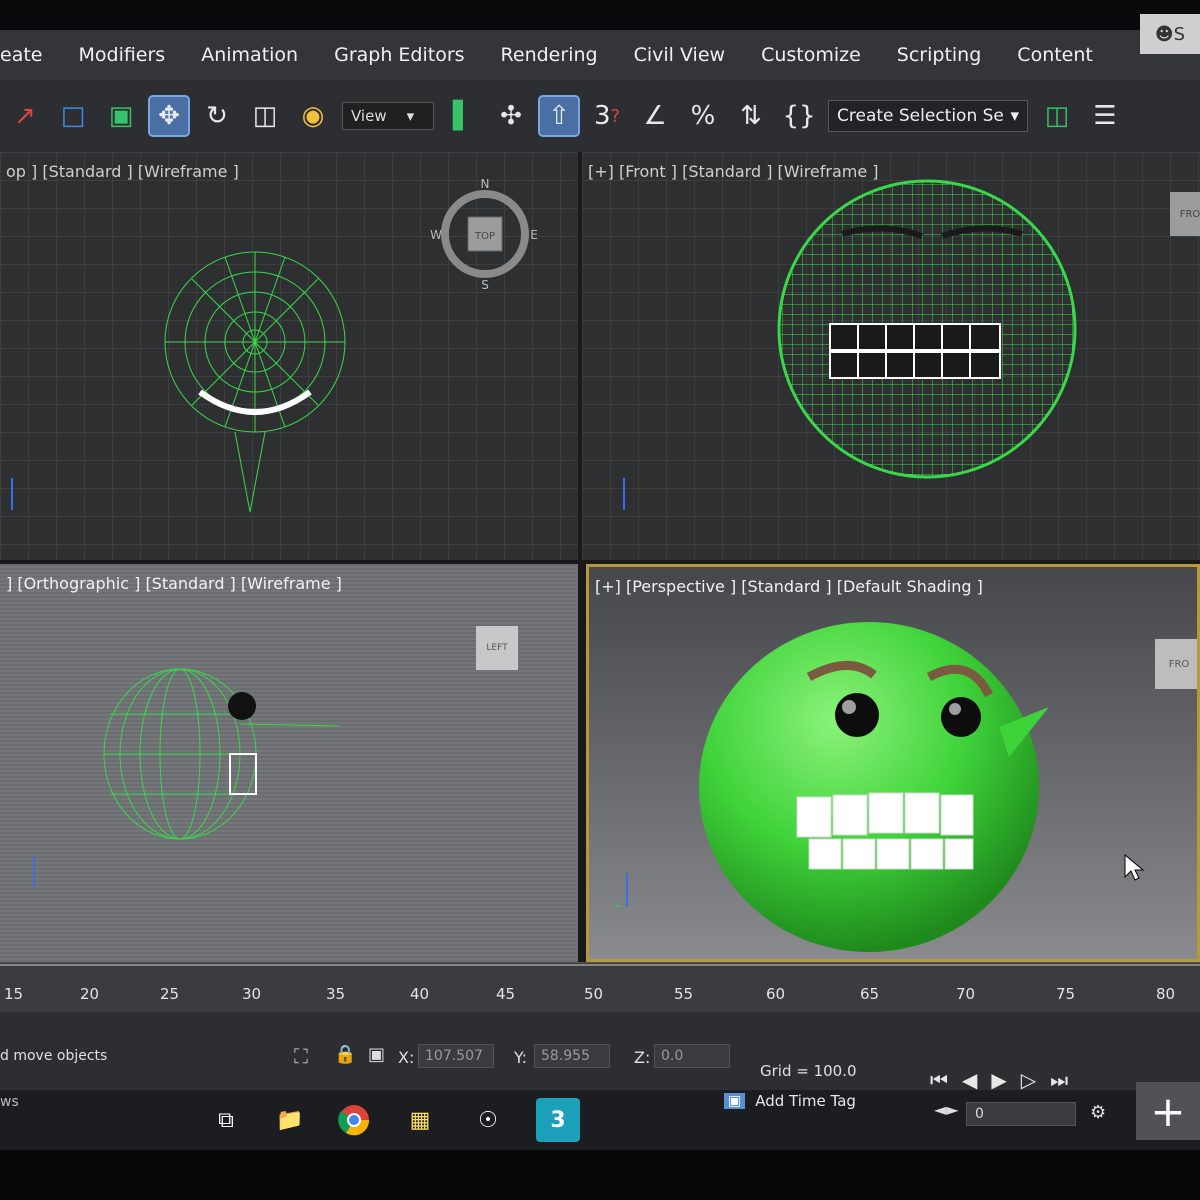 This screenshot has width=1200, height=1200. I want to click on menu-customize: Customize, so click(811, 55).